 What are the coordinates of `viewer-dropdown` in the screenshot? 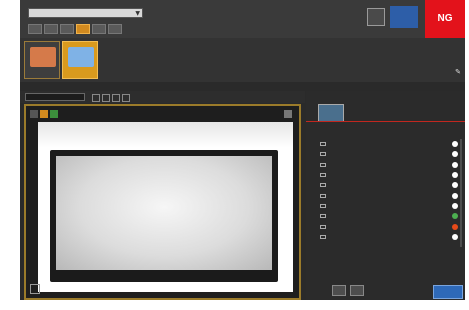 It's located at (55, 97).